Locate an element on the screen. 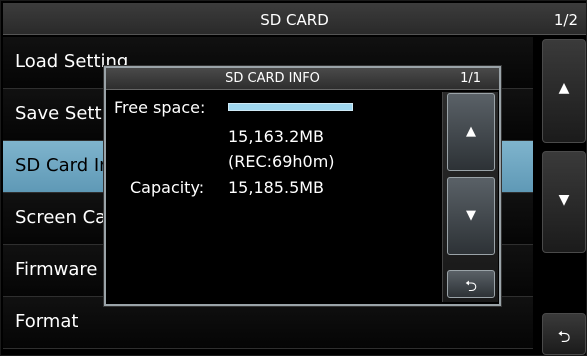 This screenshot has width=587, height=356. title-bar: SD CARD 1/2 is located at coordinates (294, 19).